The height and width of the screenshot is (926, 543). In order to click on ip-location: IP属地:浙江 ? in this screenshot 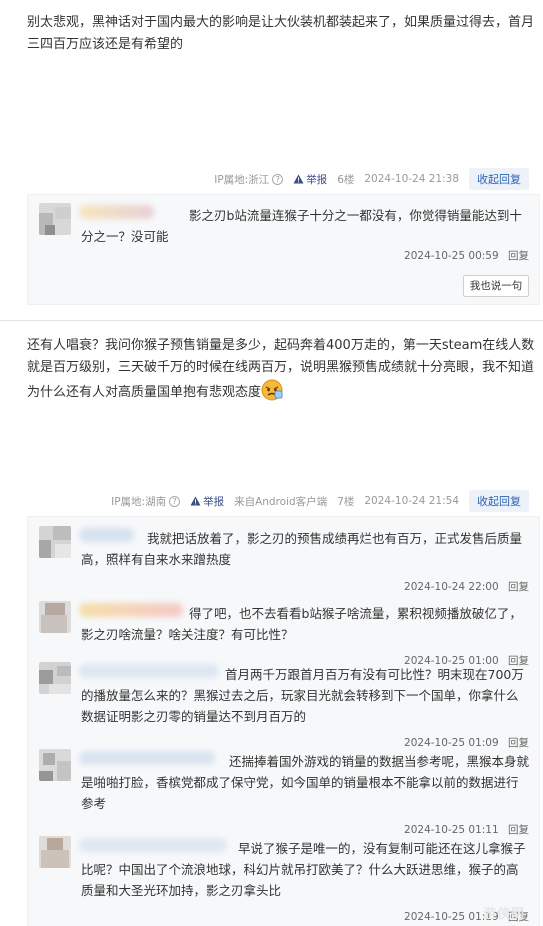, I will do `click(249, 179)`.